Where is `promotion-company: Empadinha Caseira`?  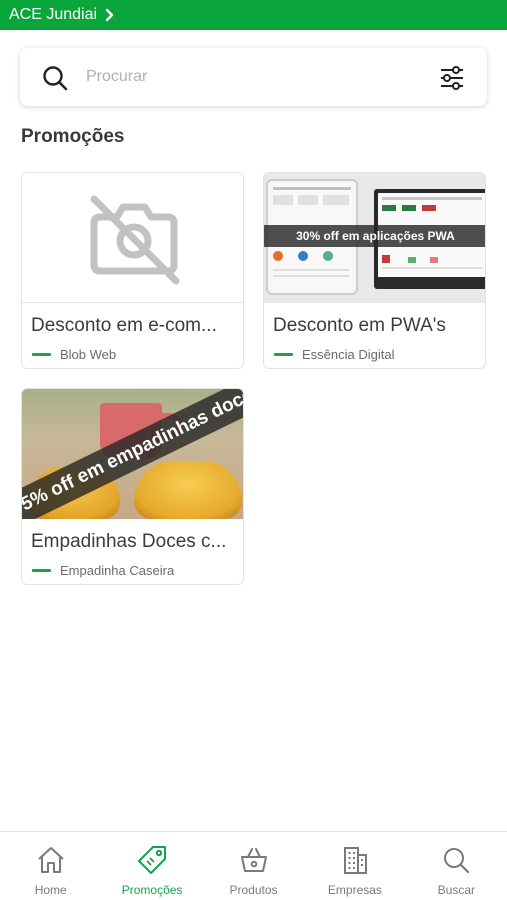
promotion-company: Empadinha Caseira is located at coordinates (103, 570).